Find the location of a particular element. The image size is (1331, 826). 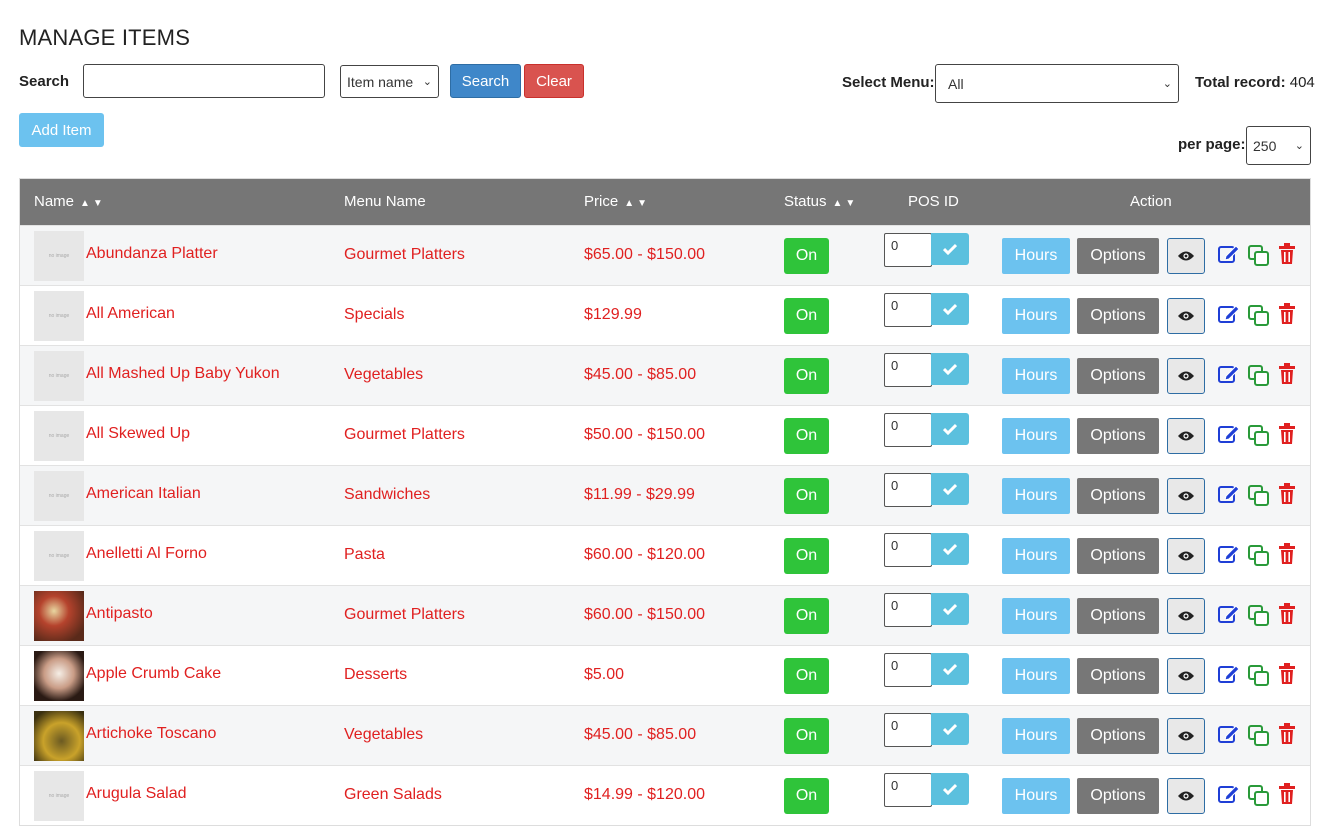

item-name-link: All Skewed Up is located at coordinates (138, 434).